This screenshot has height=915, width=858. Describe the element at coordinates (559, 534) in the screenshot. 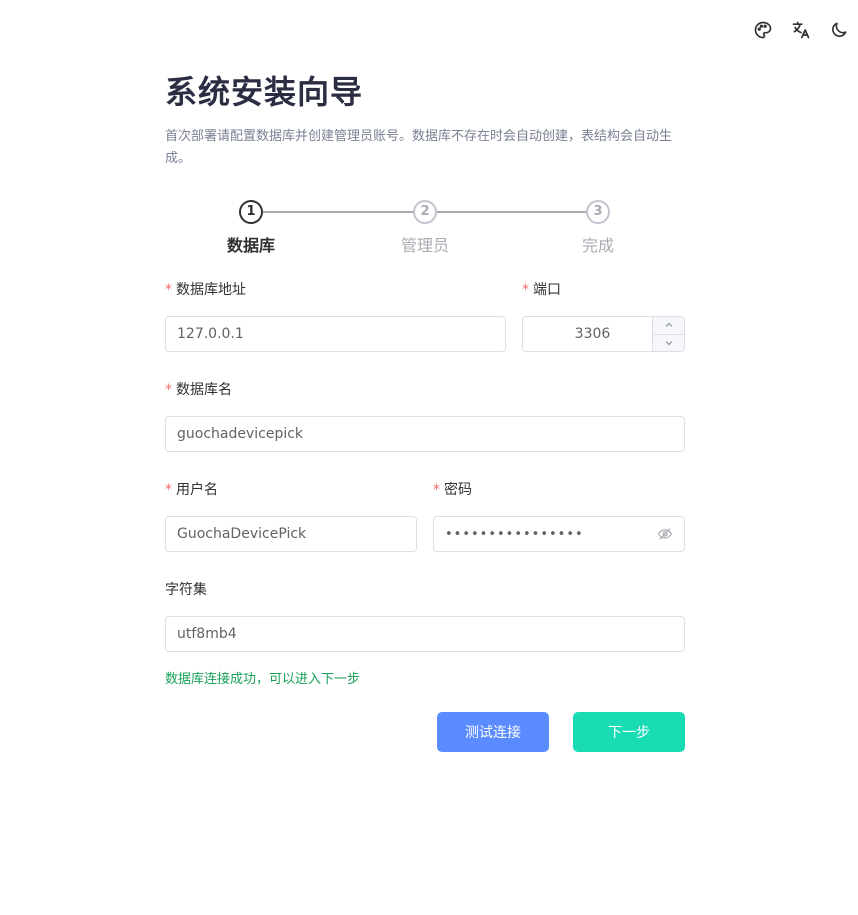

I see `password-input: ••••••••••••••••` at that location.